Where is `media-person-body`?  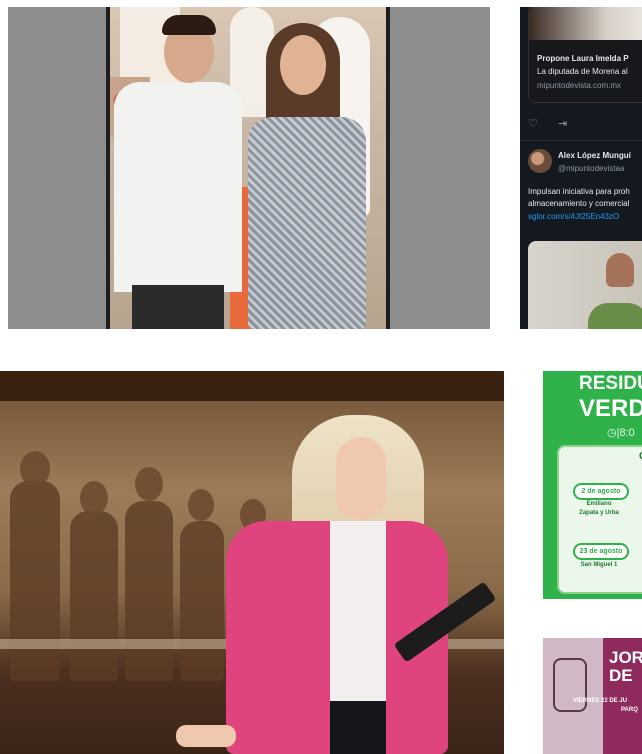
media-person-body is located at coordinates (615, 316).